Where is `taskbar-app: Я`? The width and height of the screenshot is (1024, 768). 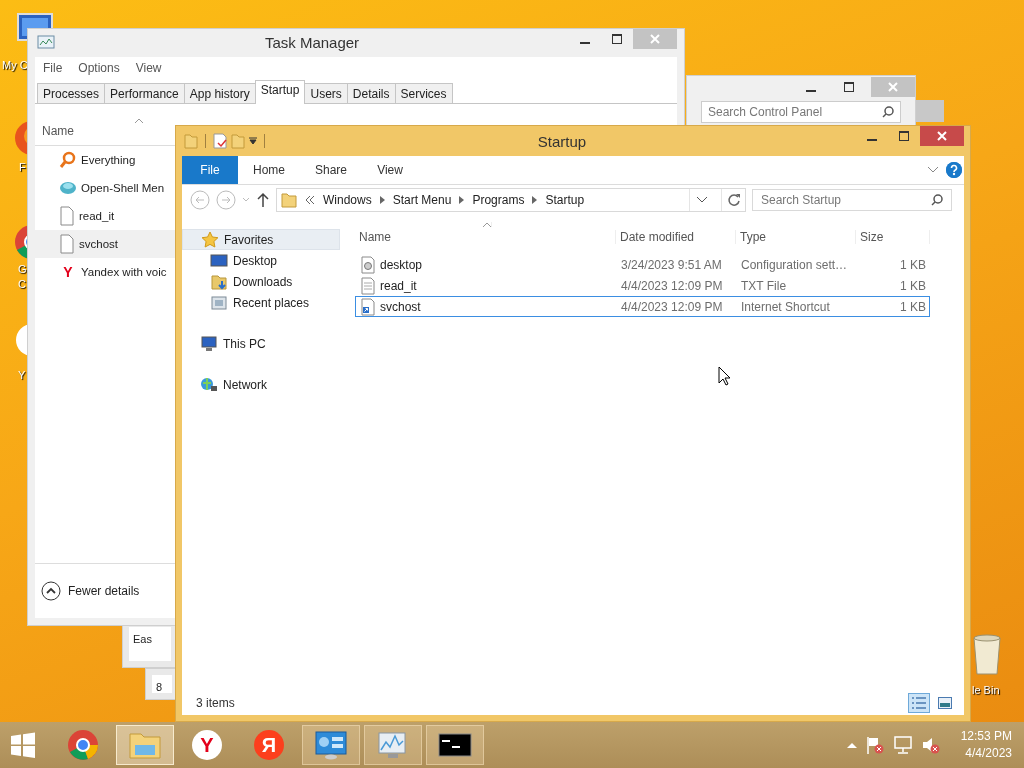 taskbar-app: Я is located at coordinates (269, 745).